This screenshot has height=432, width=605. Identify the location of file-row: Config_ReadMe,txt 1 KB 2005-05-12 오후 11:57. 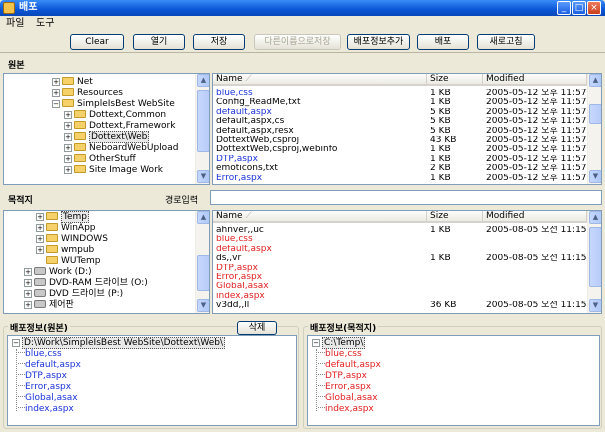
(401, 102).